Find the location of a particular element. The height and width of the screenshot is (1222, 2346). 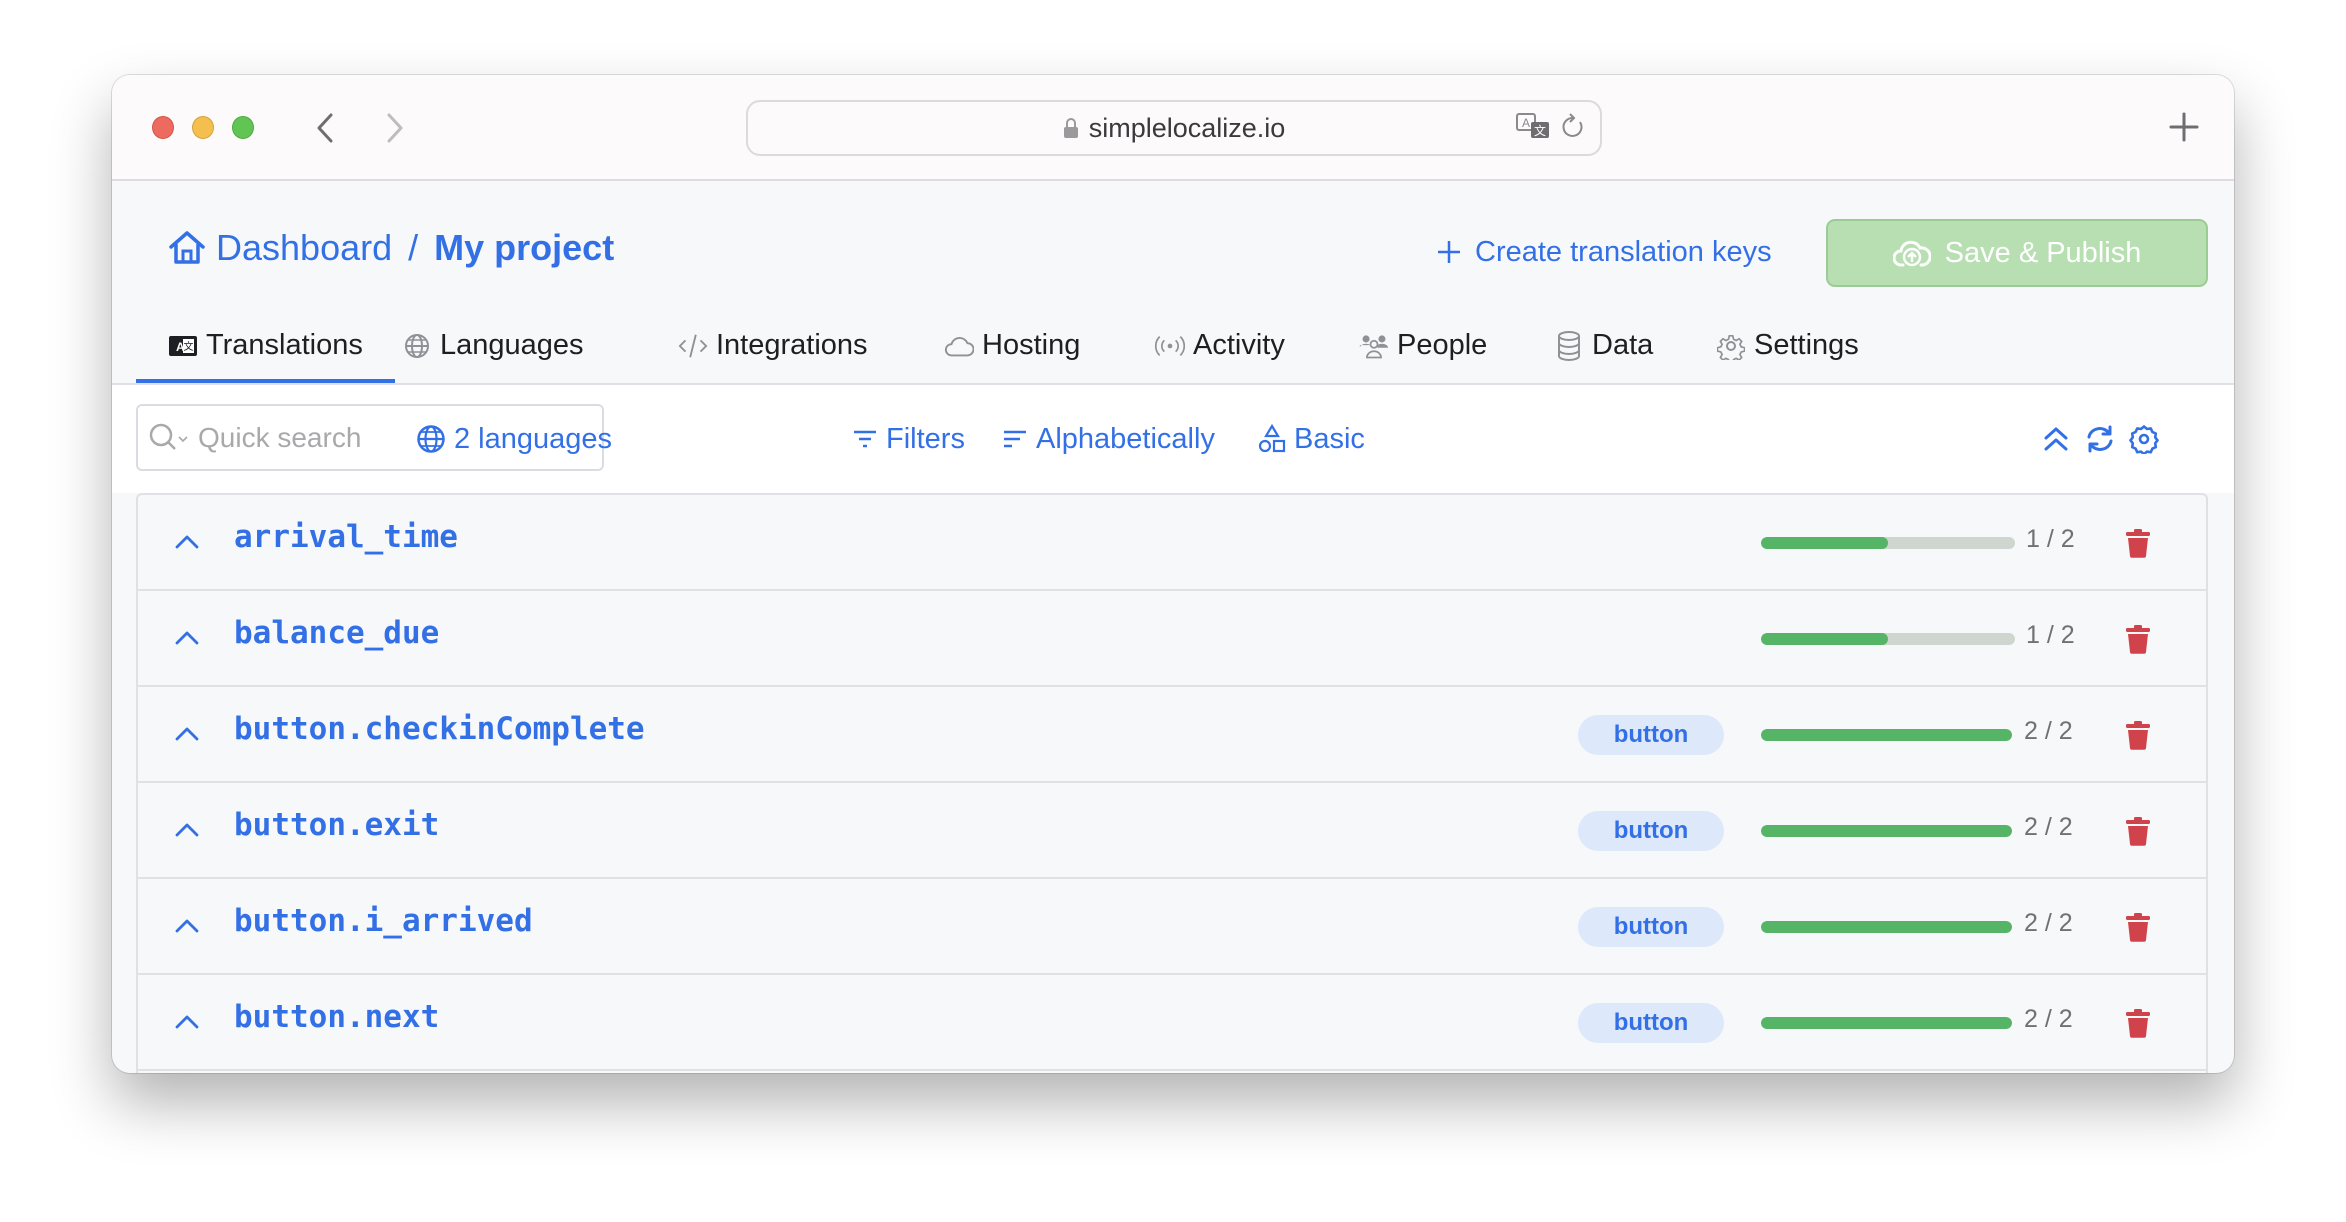

new-tab-button is located at coordinates (2184, 127).